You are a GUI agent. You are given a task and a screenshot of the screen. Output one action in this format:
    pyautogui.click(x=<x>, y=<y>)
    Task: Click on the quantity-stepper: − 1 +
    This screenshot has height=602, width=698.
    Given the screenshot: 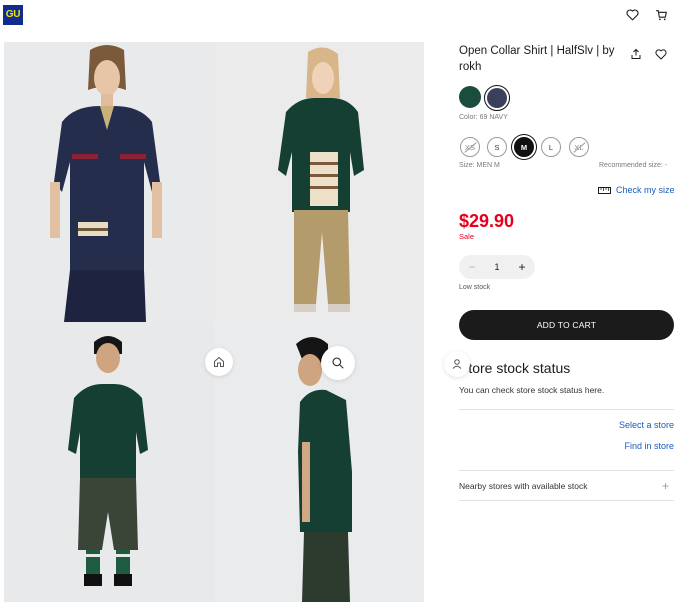 What is the action you would take?
    pyautogui.click(x=497, y=267)
    